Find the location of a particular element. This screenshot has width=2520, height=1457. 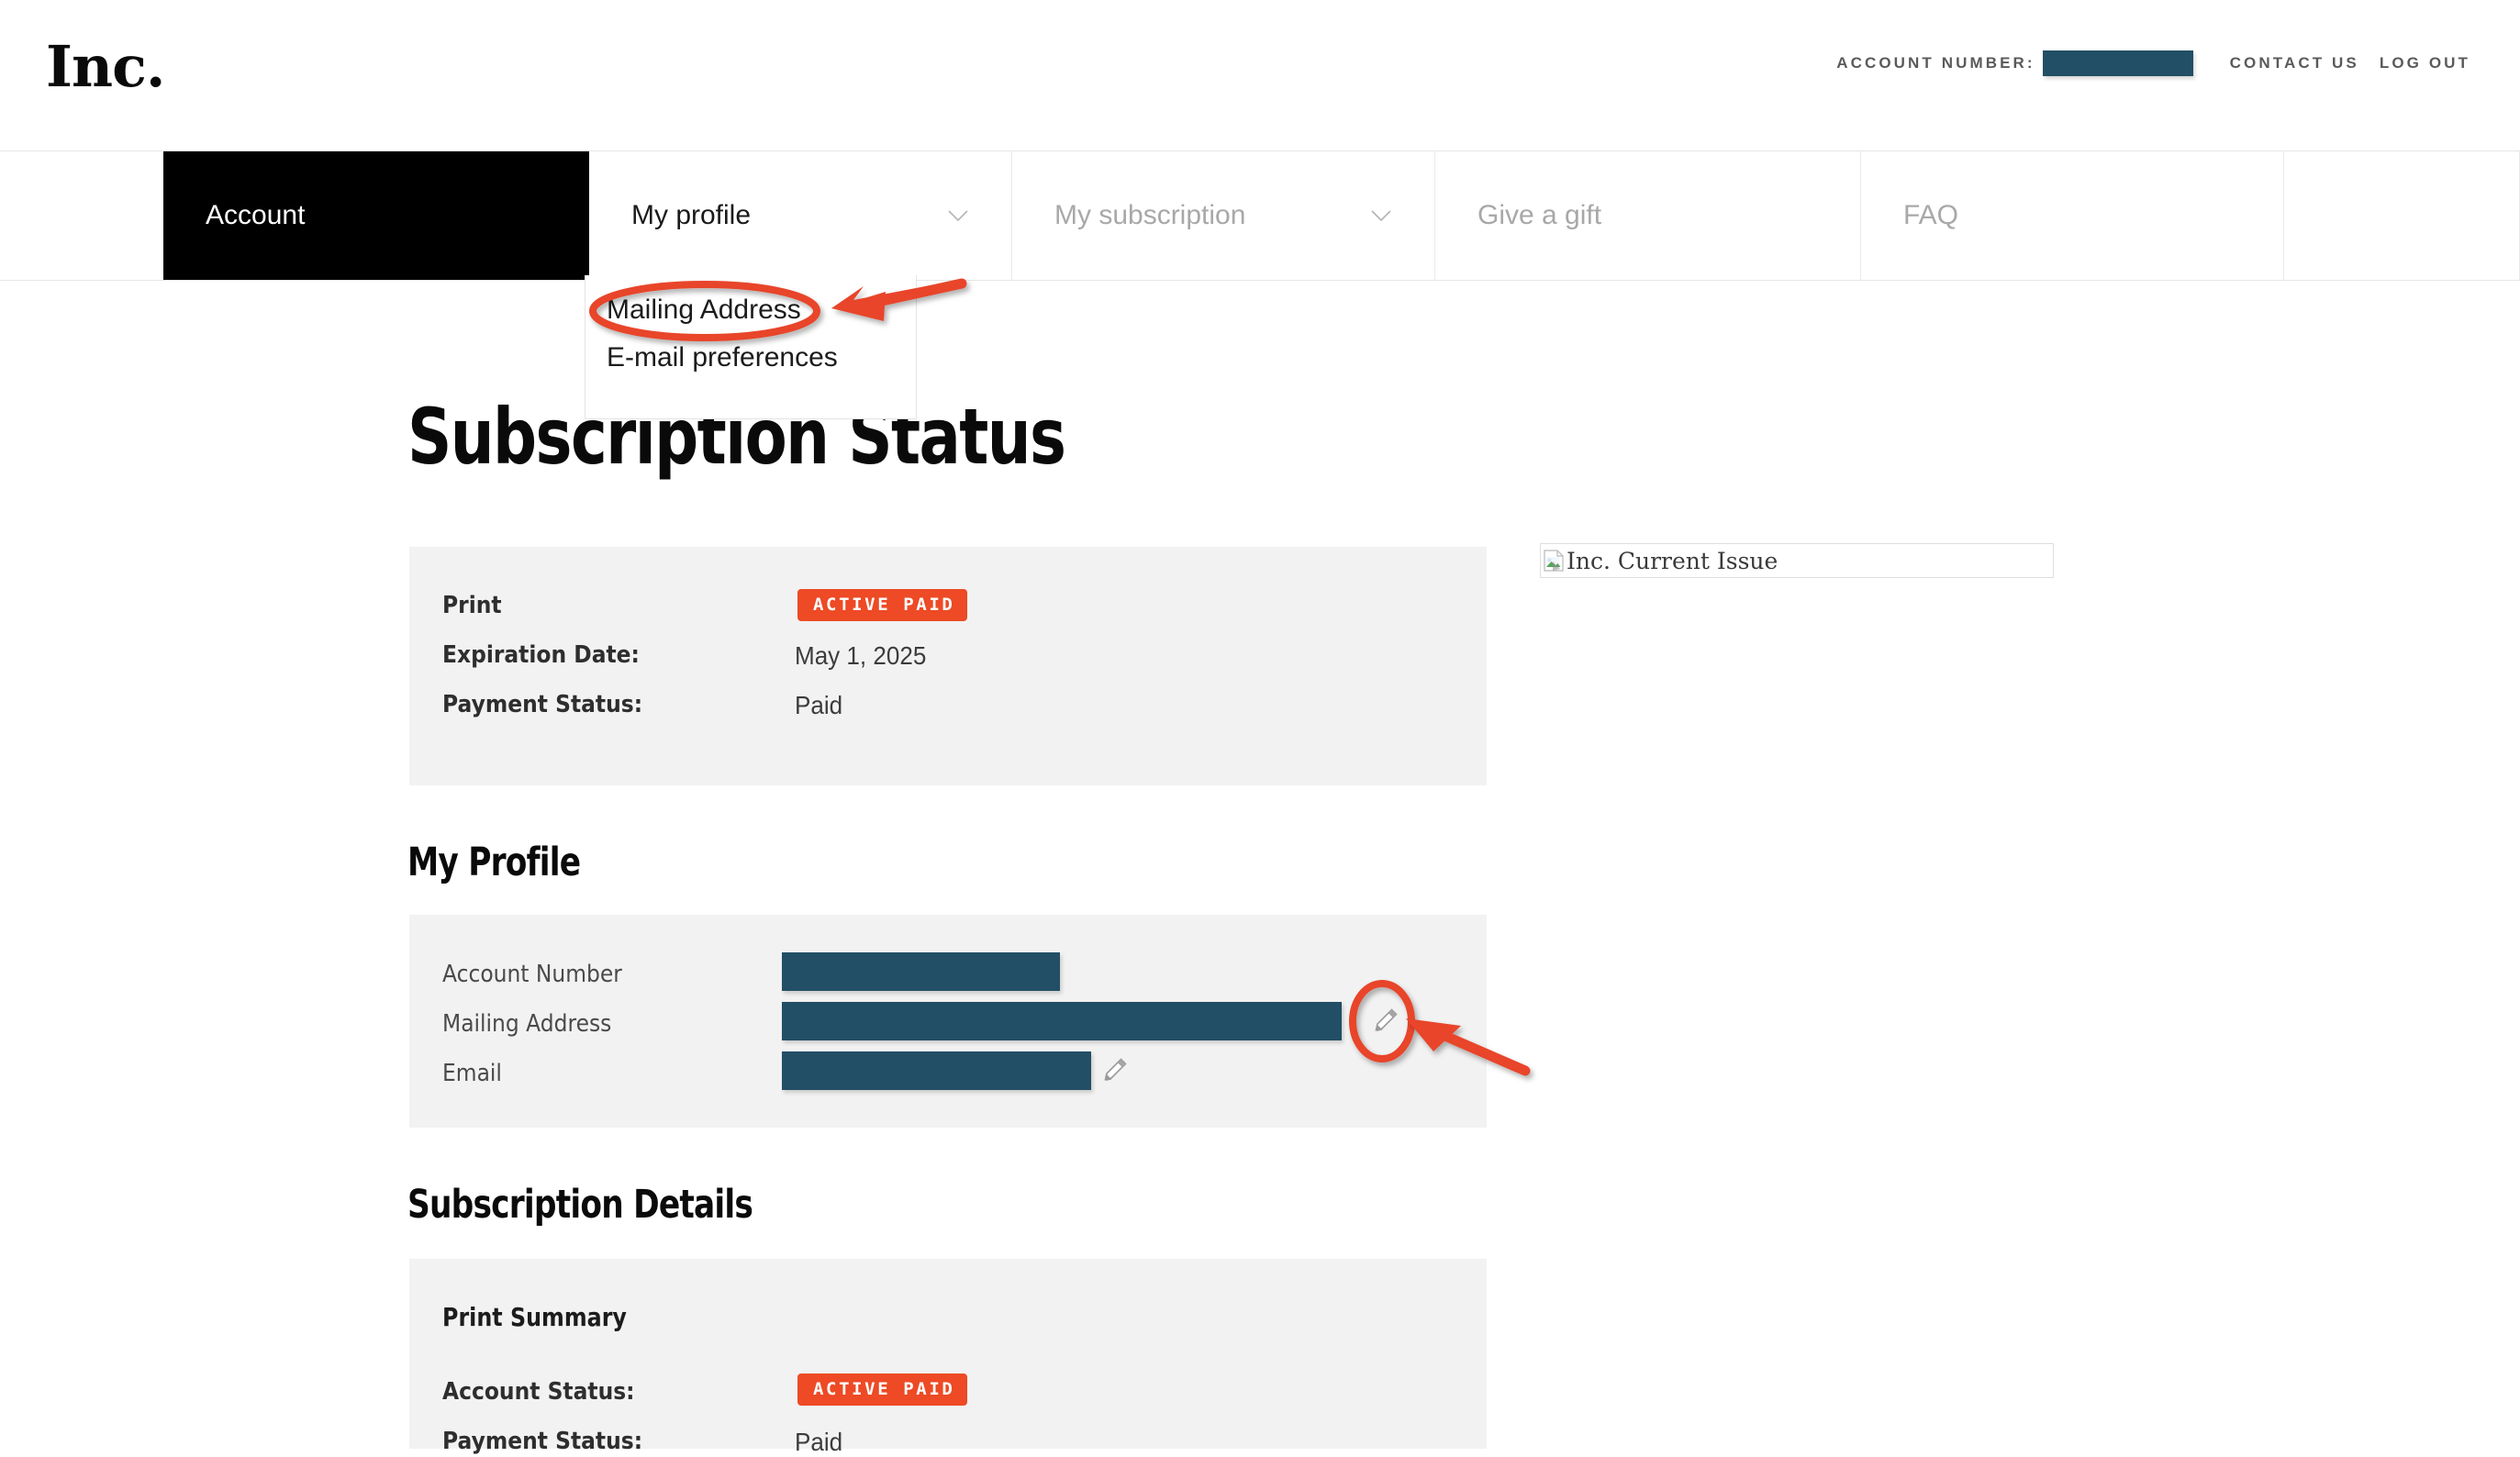

nav-item-my-profile-label: My profile is located at coordinates (691, 215).